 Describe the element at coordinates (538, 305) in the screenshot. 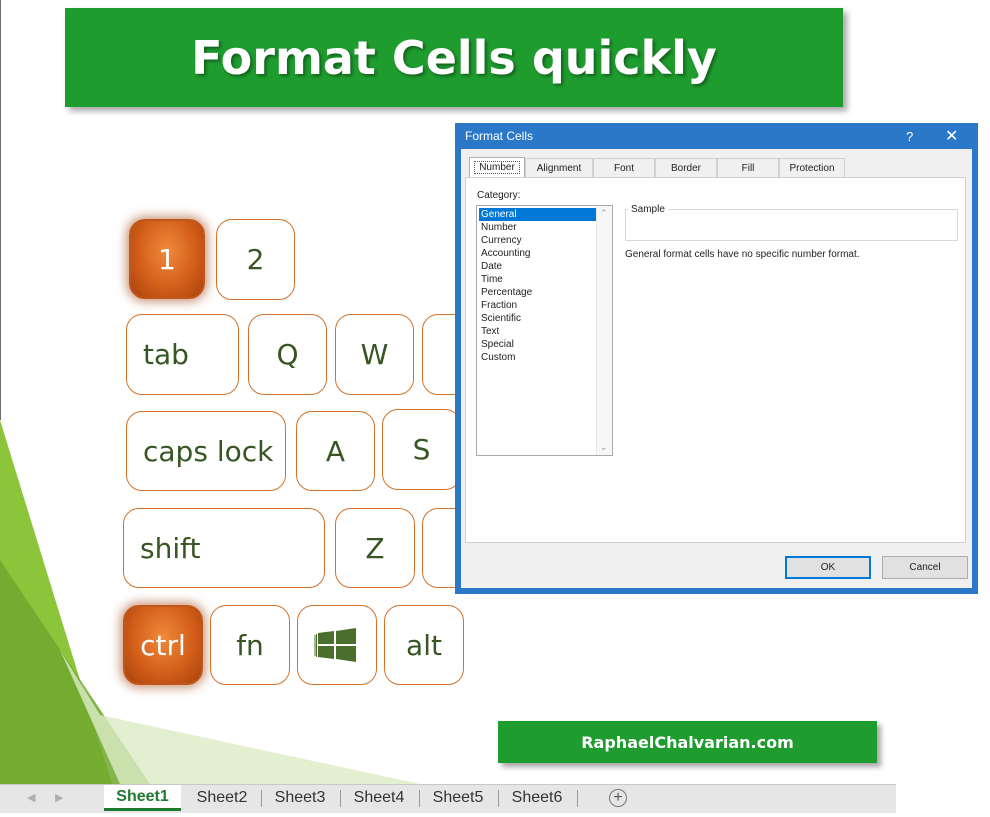

I see `category-item-fraction: Fraction` at that location.